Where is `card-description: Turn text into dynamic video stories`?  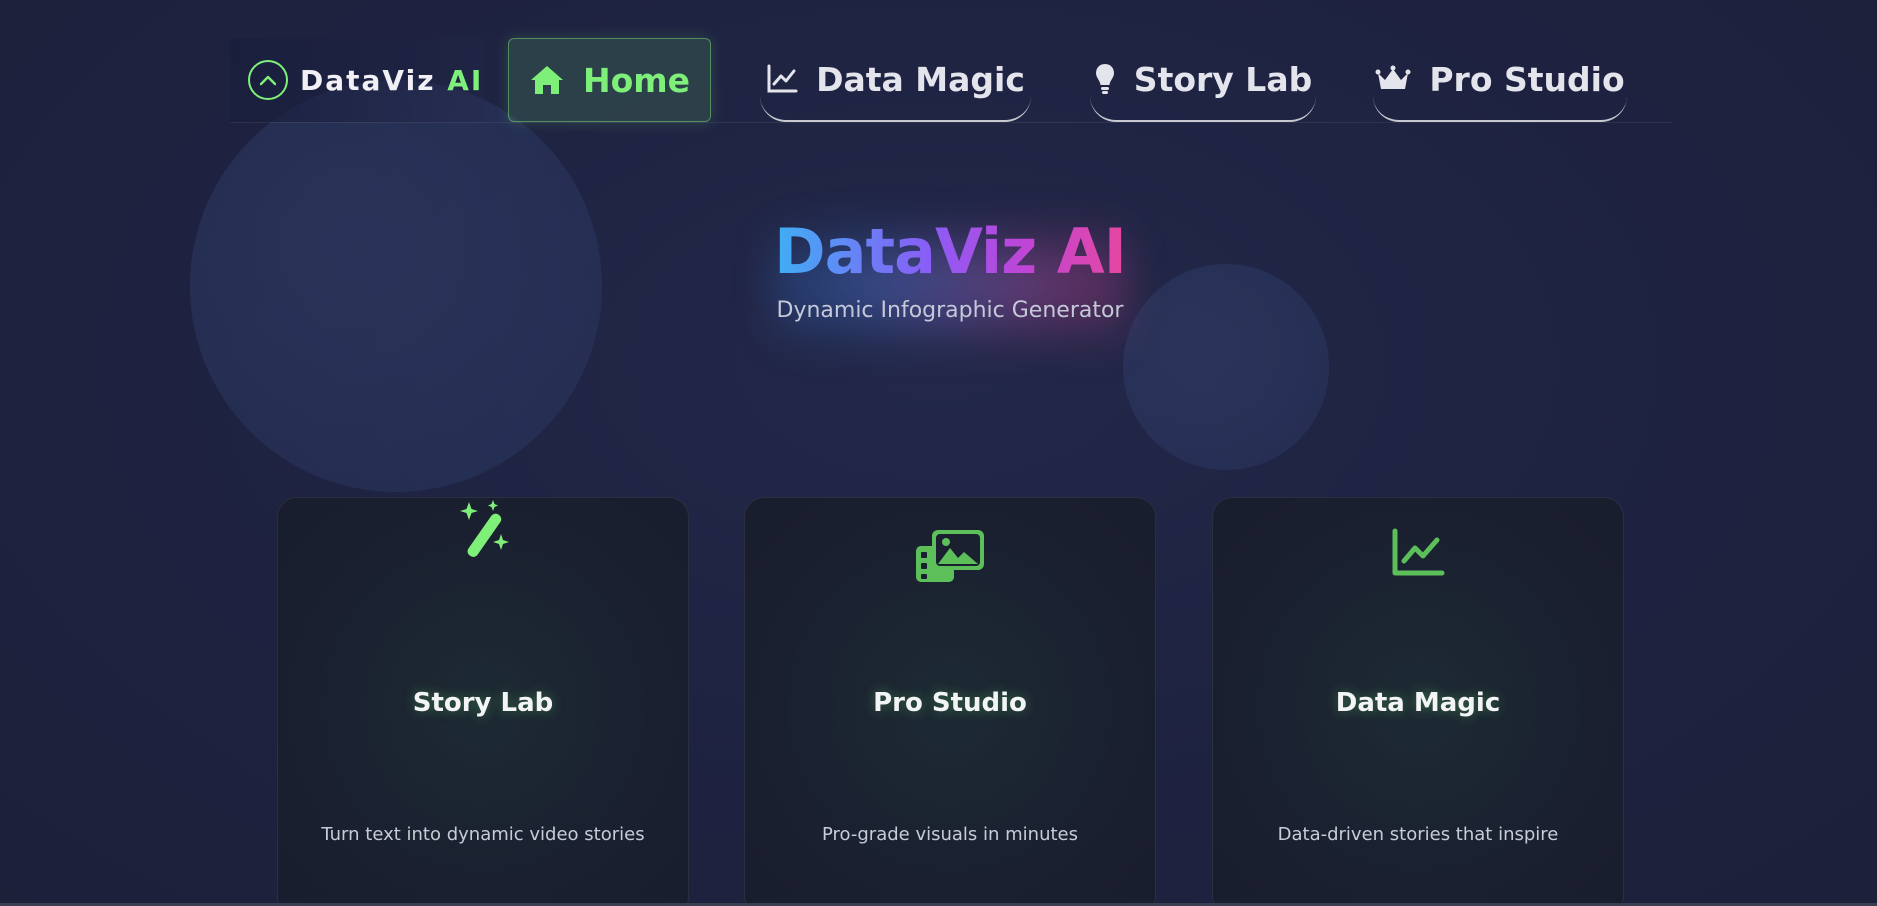
card-description: Turn text into dynamic video stories is located at coordinates (483, 834).